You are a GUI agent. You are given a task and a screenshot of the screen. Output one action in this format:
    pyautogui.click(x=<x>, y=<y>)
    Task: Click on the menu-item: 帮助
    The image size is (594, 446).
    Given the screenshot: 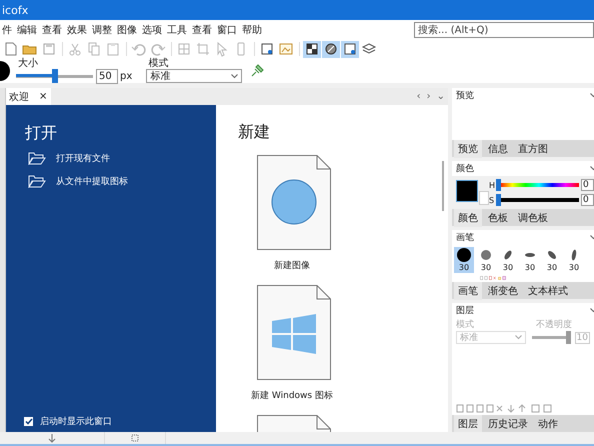 What is the action you would take?
    pyautogui.click(x=252, y=30)
    